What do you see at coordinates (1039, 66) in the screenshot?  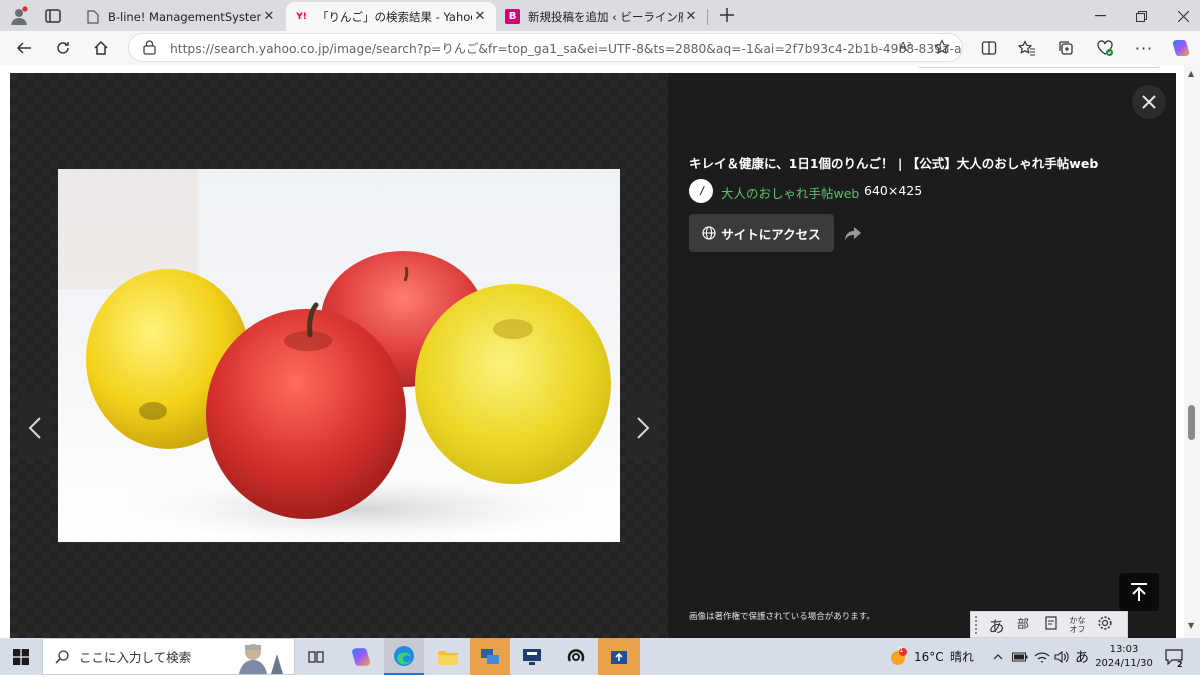 I see `page-search-box-edge` at bounding box center [1039, 66].